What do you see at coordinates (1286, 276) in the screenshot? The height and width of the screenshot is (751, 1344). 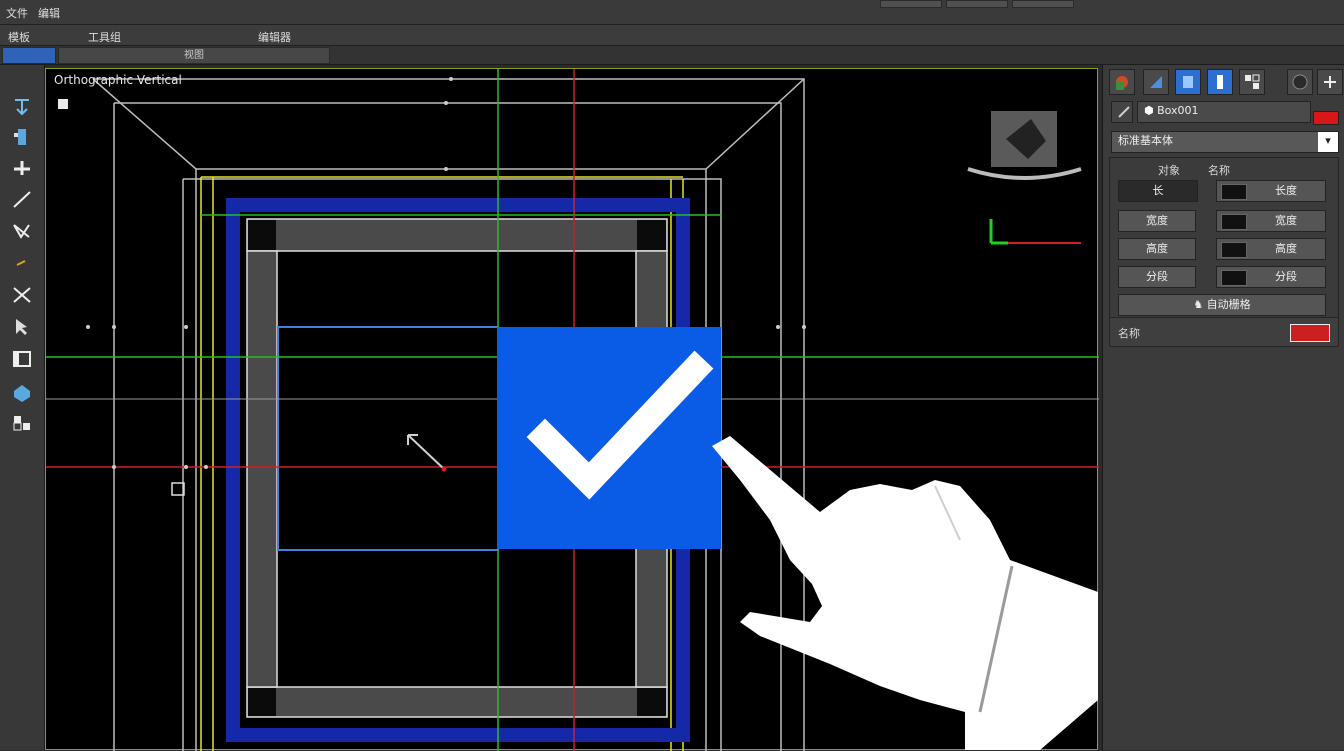 I see `segments-label: 分段` at bounding box center [1286, 276].